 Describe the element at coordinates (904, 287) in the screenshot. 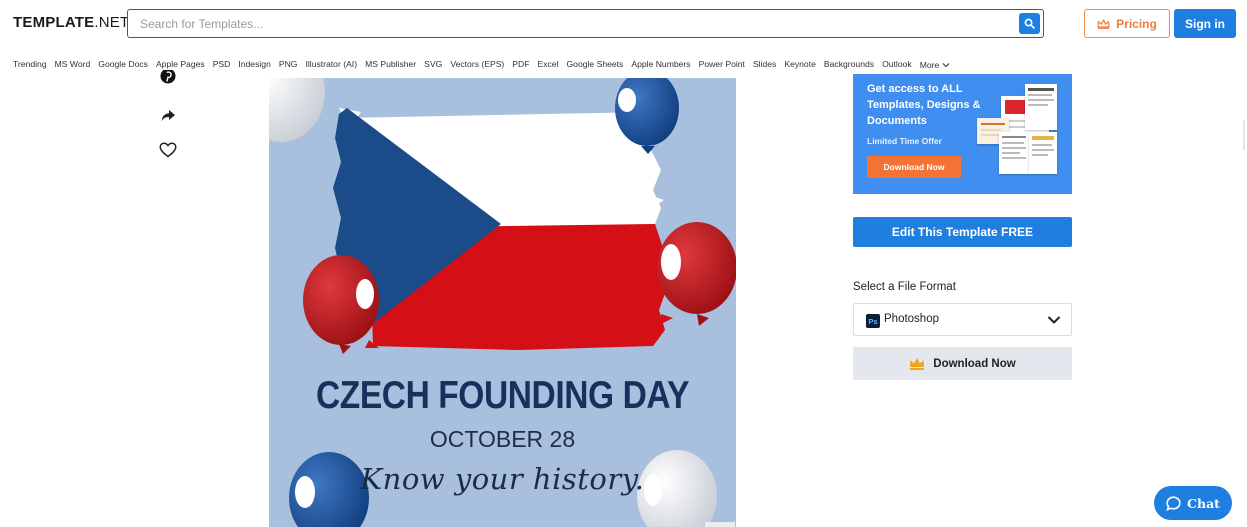

I see `file-format-label: Select a File Format` at that location.